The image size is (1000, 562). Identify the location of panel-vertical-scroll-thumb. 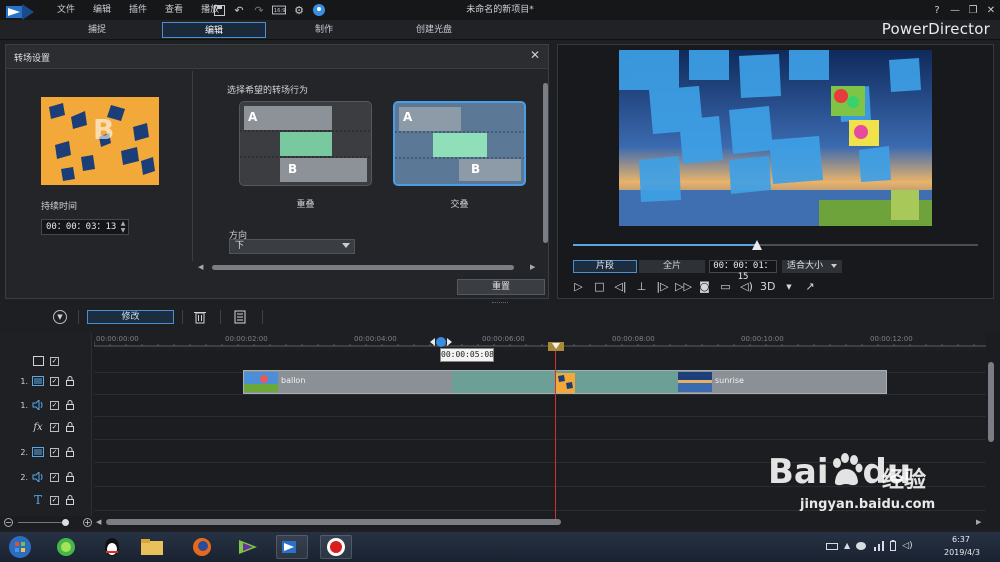
(545, 163).